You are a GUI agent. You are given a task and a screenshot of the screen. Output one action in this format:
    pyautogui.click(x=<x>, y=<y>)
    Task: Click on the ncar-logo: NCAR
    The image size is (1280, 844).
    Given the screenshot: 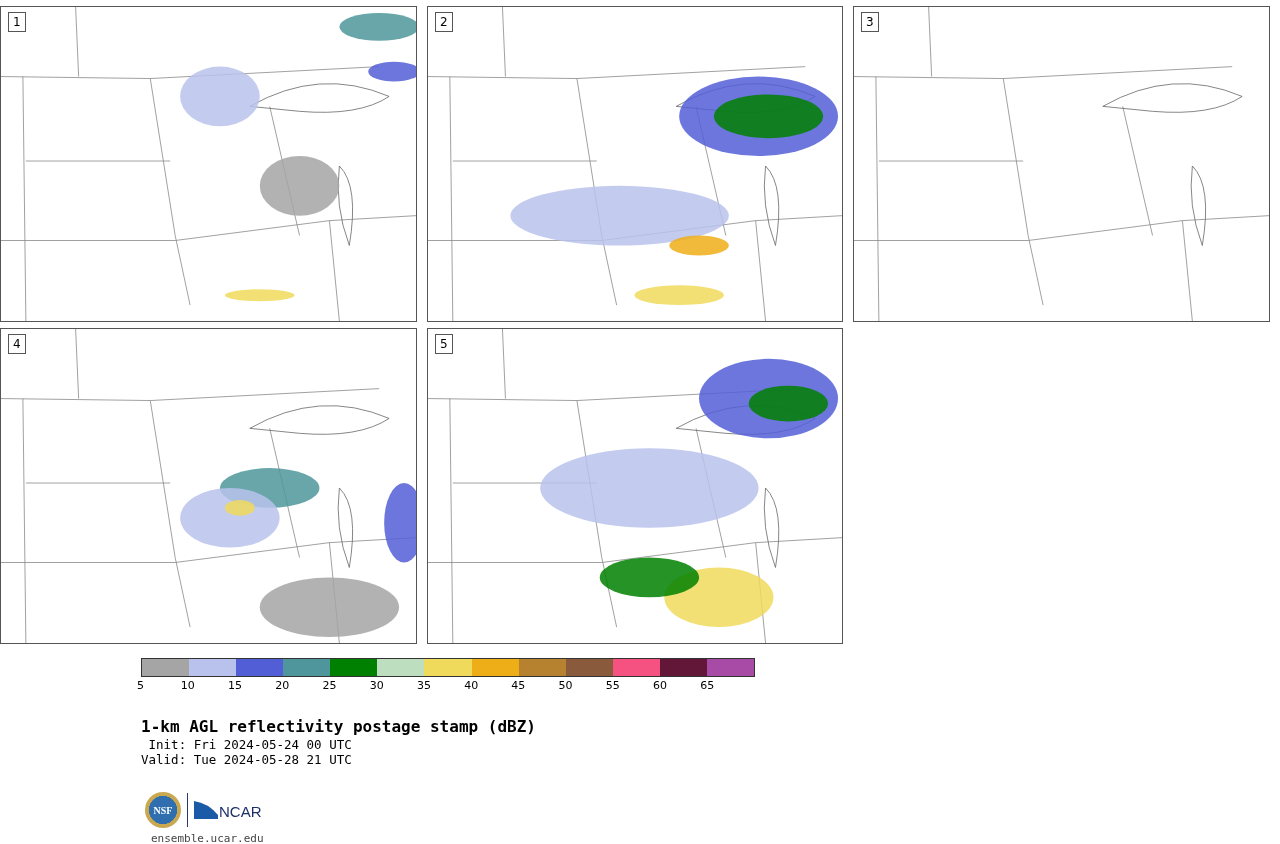 What is the action you would take?
    pyautogui.click(x=228, y=810)
    